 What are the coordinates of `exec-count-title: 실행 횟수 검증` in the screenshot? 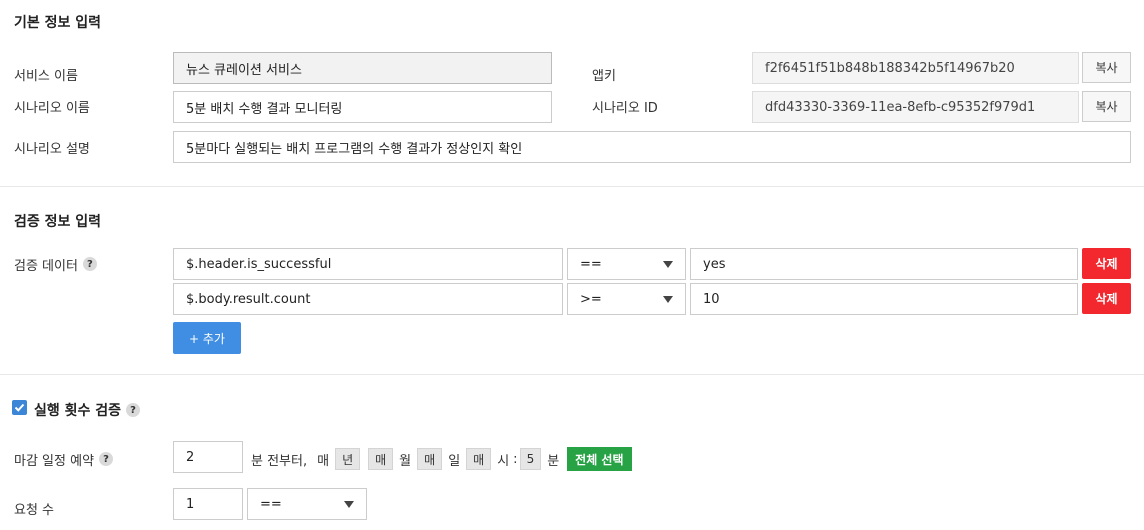 It's located at (78, 411).